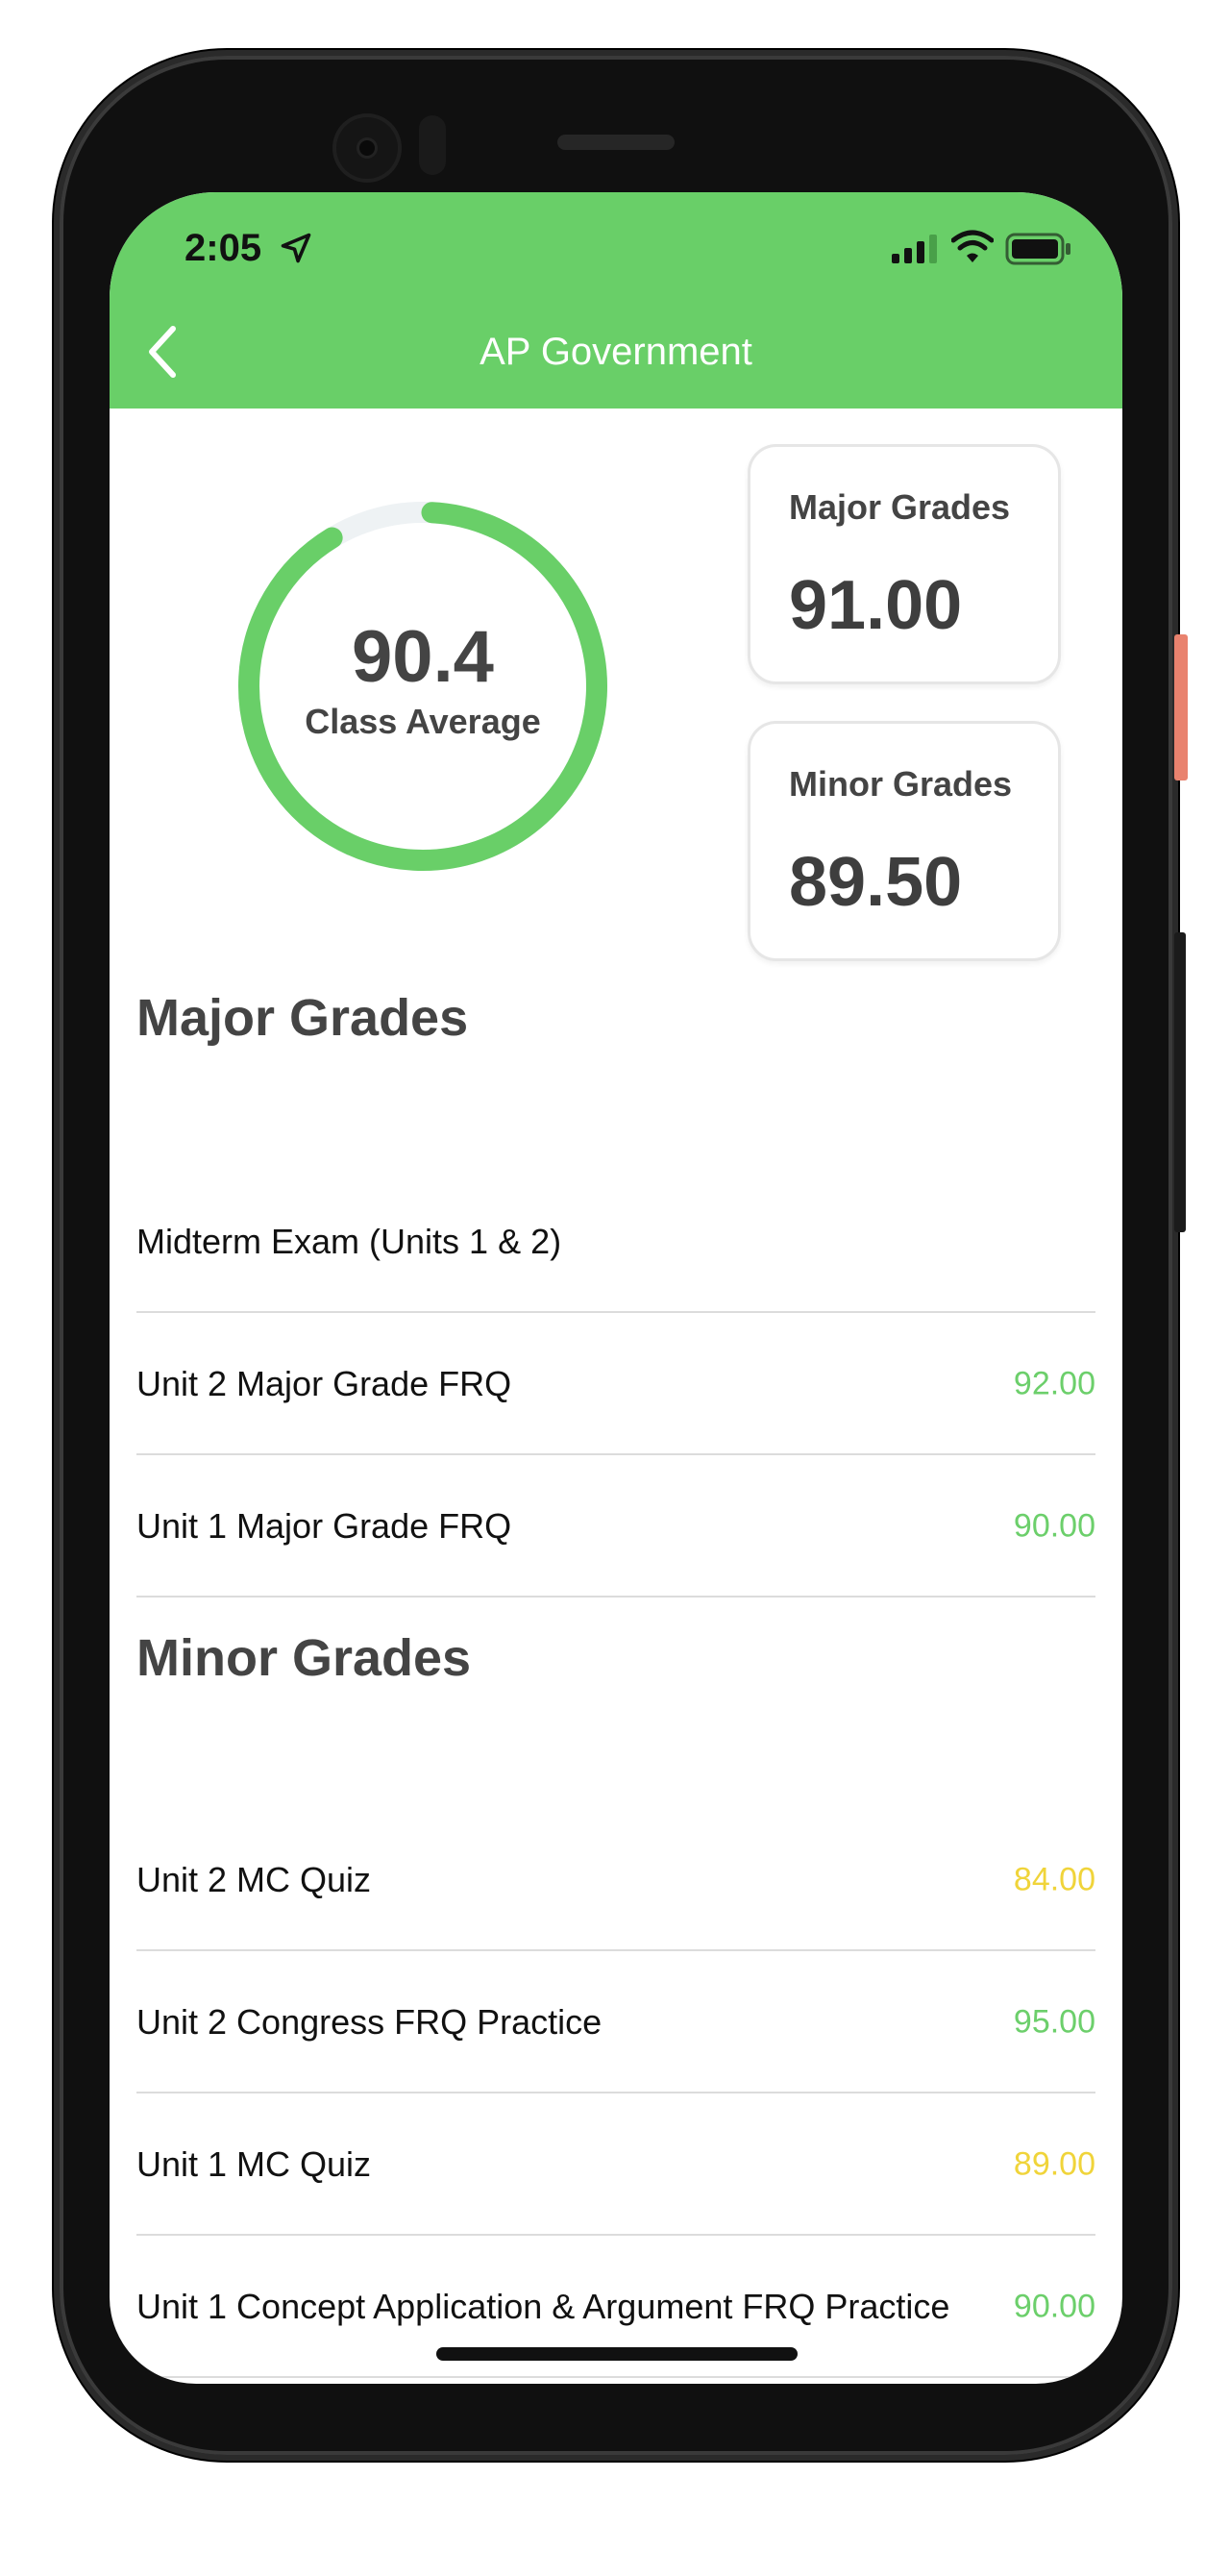  I want to click on major-grades-card-label: Major Grades, so click(900, 507).